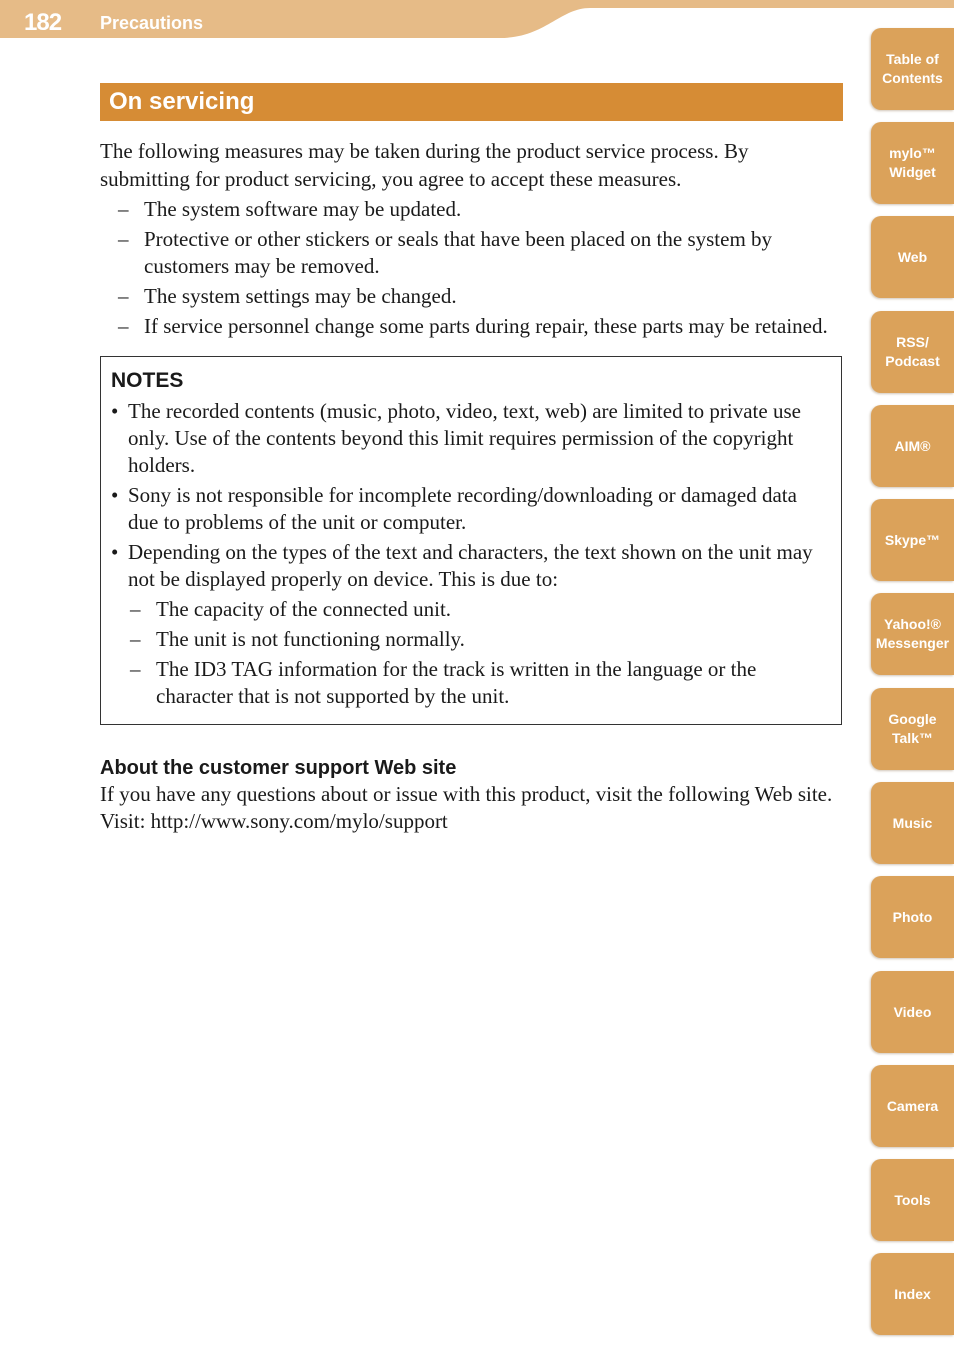 The width and height of the screenshot is (954, 1370). I want to click on page-number: 182, so click(43, 22).